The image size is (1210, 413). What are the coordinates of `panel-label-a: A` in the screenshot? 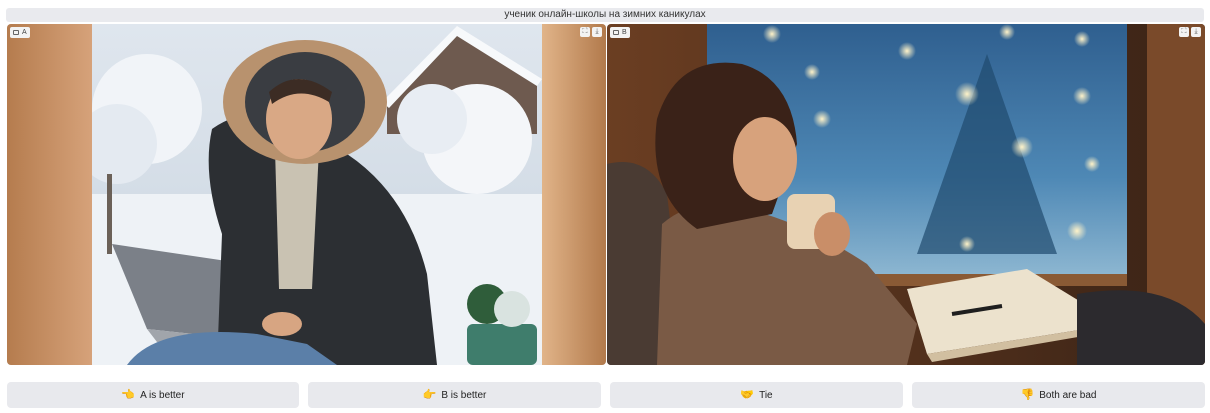 It's located at (20, 32).